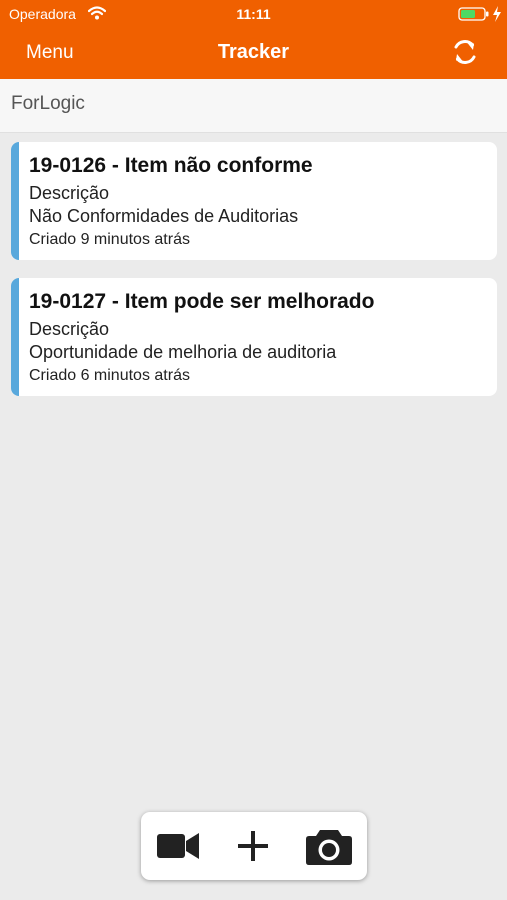 This screenshot has width=507, height=900. I want to click on item-title: 19-0127 - Item pode ser melhorado, so click(202, 301).